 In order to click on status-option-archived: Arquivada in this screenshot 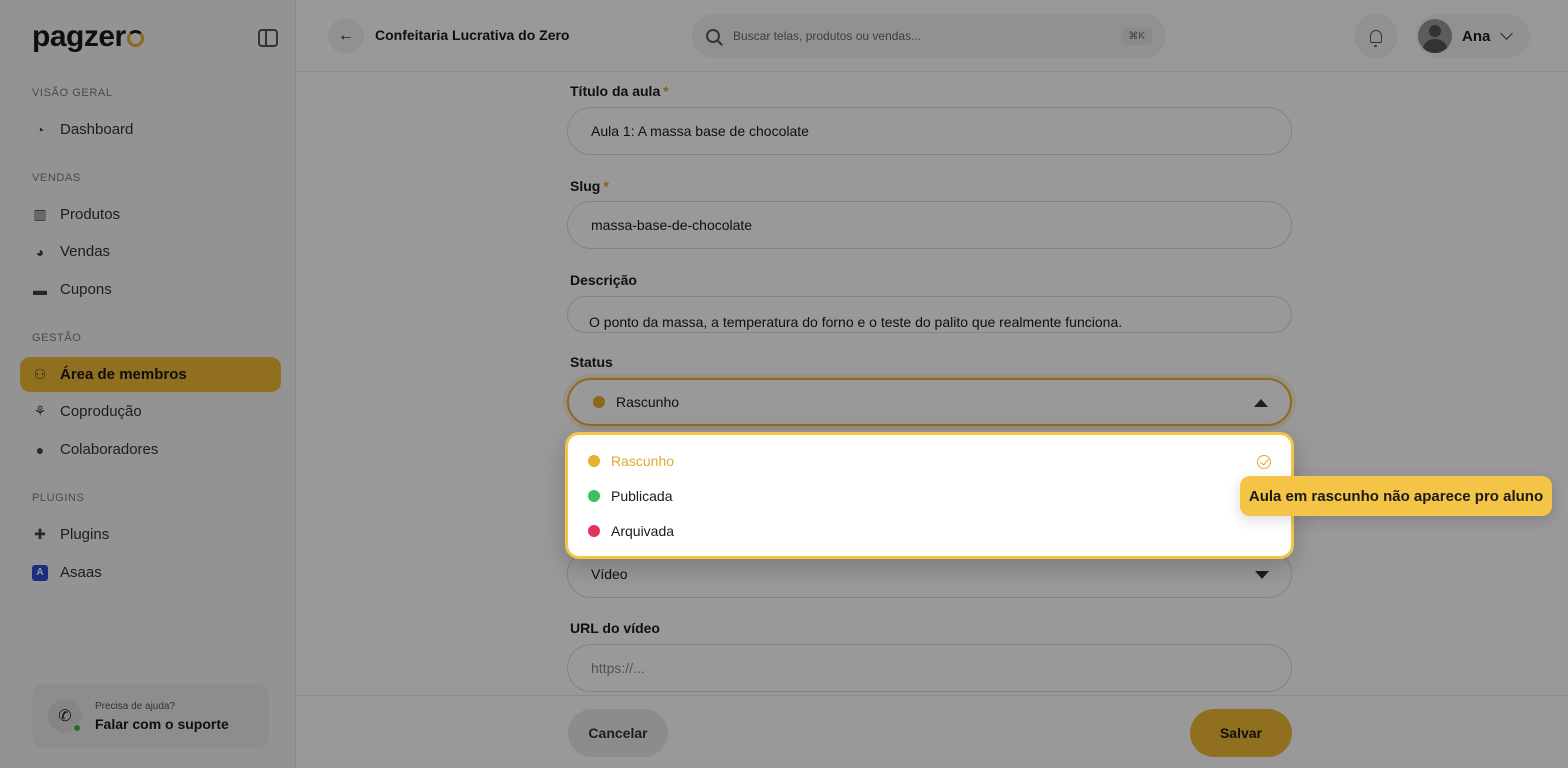, I will do `click(631, 531)`.